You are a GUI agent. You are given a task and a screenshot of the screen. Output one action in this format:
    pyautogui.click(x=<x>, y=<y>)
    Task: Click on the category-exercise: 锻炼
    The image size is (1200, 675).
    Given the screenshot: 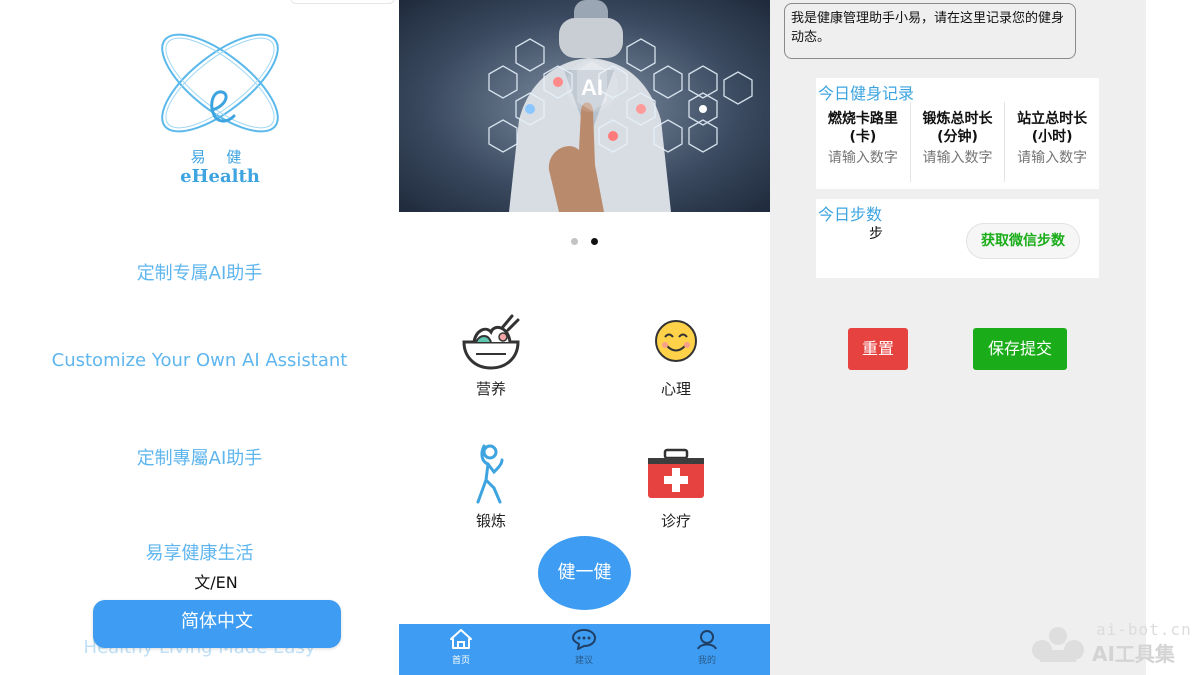 What is the action you would take?
    pyautogui.click(x=491, y=486)
    